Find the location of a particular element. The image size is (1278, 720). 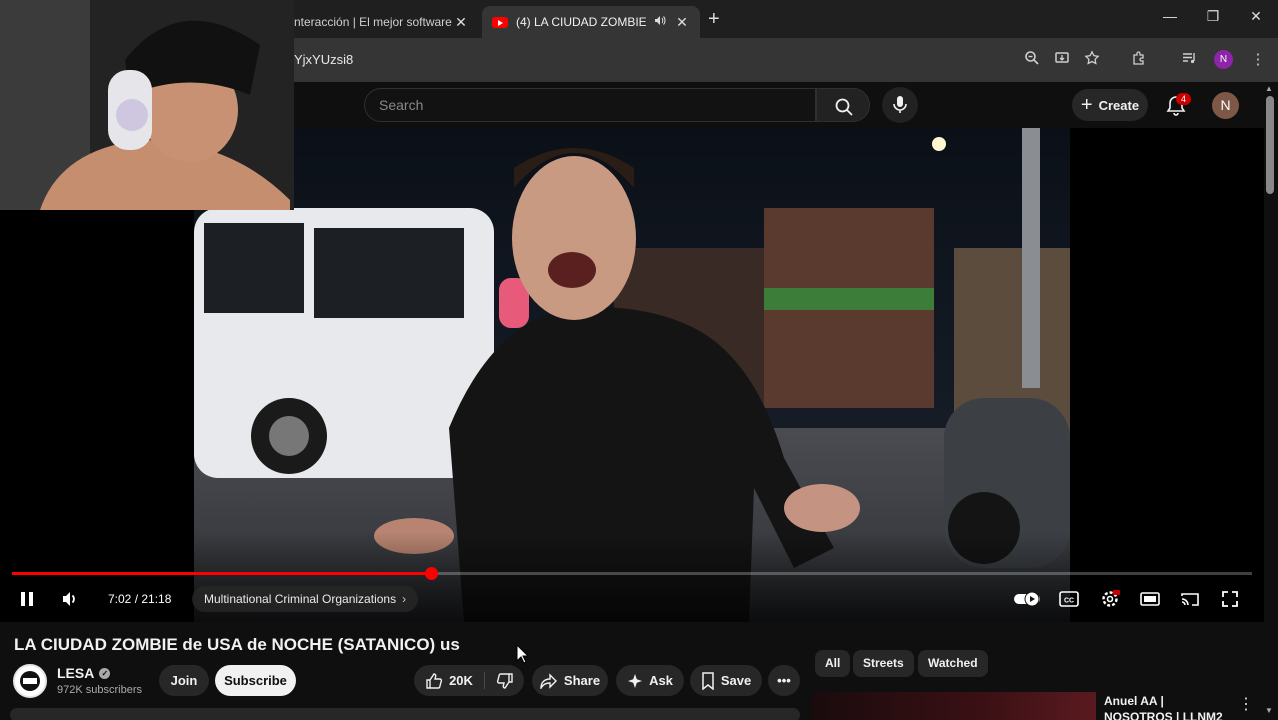

media-control-icon is located at coordinates (1189, 60).